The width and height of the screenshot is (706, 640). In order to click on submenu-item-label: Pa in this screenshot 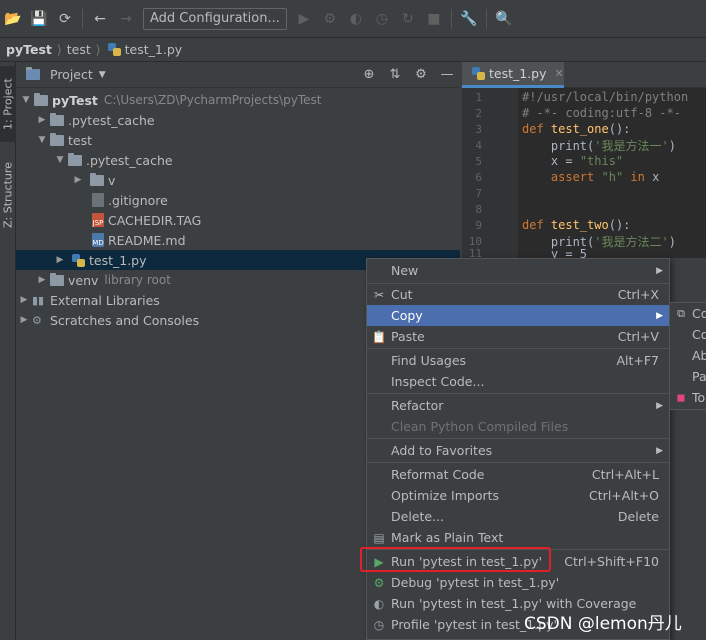, I will do `click(699, 376)`.